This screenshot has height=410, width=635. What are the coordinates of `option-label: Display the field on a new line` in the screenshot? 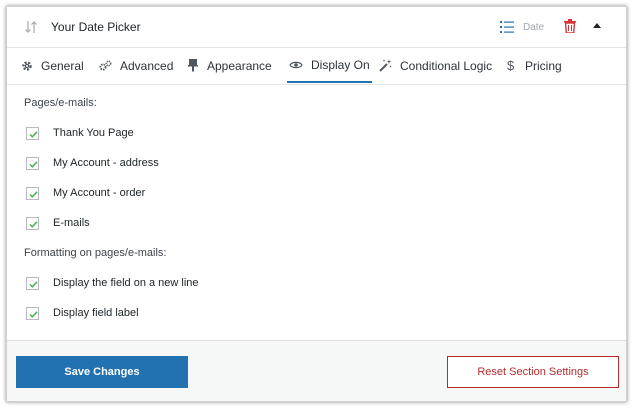 It's located at (126, 283).